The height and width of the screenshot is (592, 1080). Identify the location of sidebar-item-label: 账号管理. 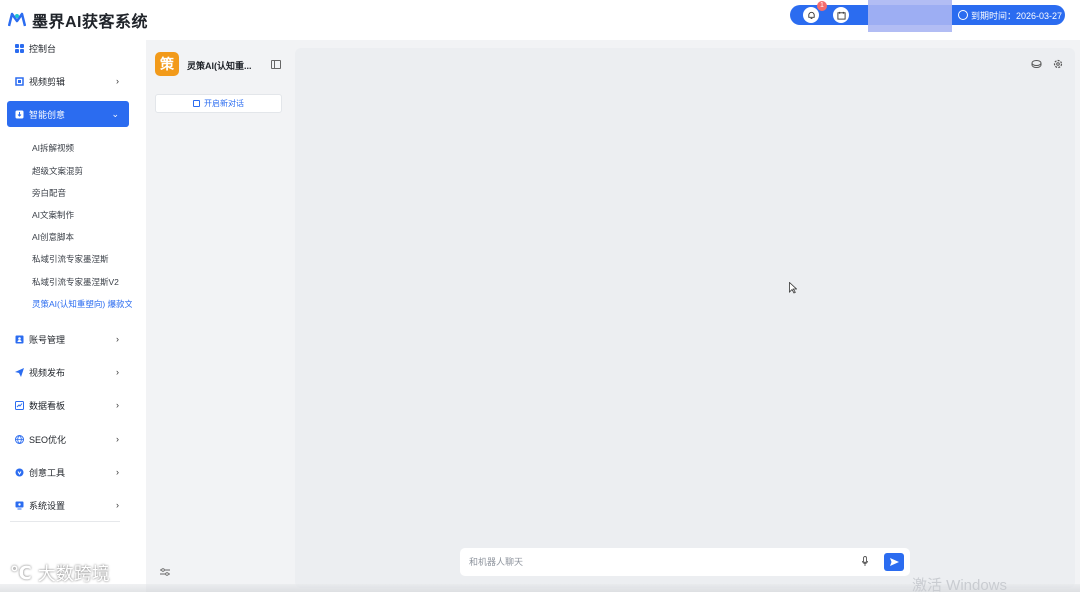
(47, 339).